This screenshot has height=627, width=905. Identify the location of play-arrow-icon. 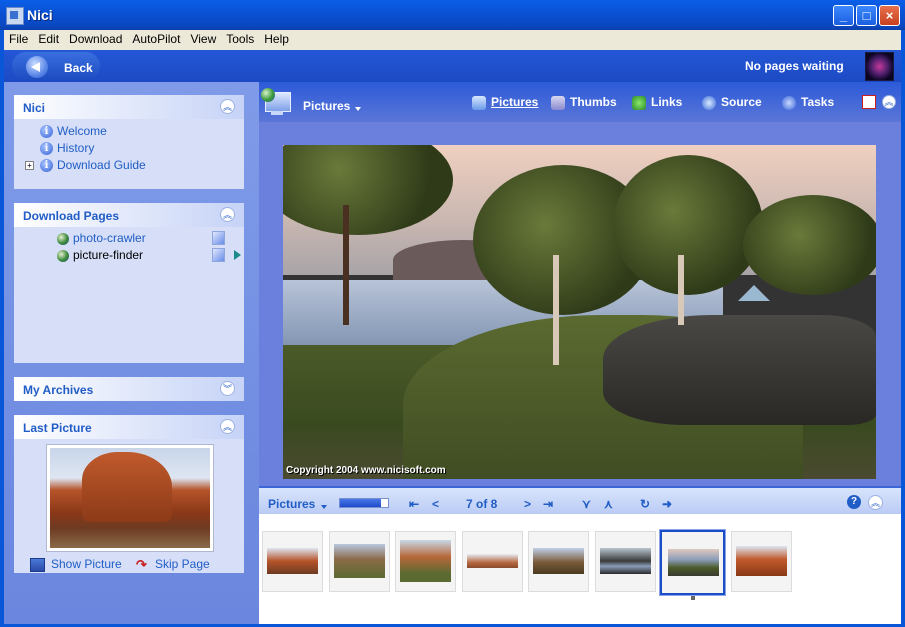
(237, 255).